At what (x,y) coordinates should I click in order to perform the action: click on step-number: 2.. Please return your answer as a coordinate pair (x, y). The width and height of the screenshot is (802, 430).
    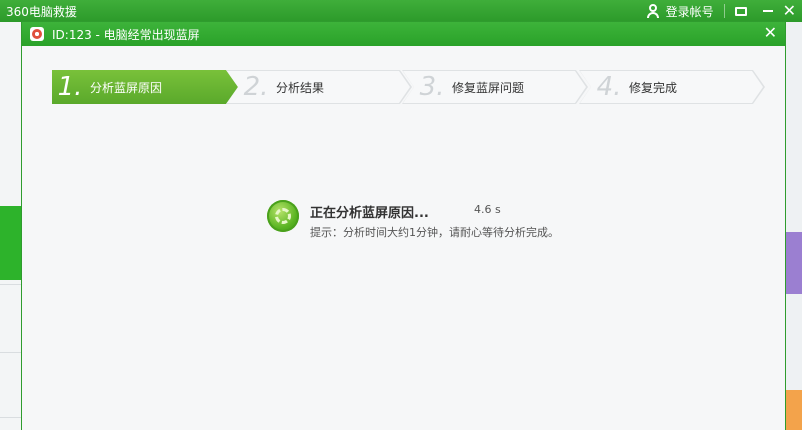
    Looking at the image, I should click on (256, 87).